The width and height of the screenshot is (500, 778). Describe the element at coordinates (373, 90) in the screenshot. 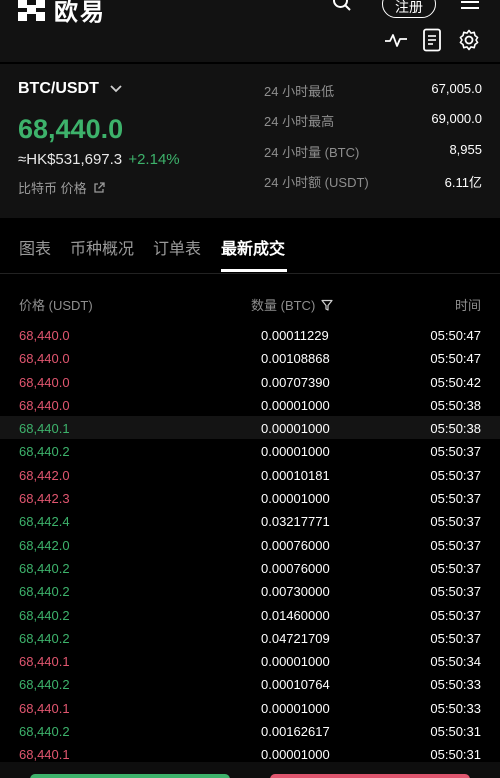

I see `stat-24h-low: 24 小时最低 67,005.0` at that location.